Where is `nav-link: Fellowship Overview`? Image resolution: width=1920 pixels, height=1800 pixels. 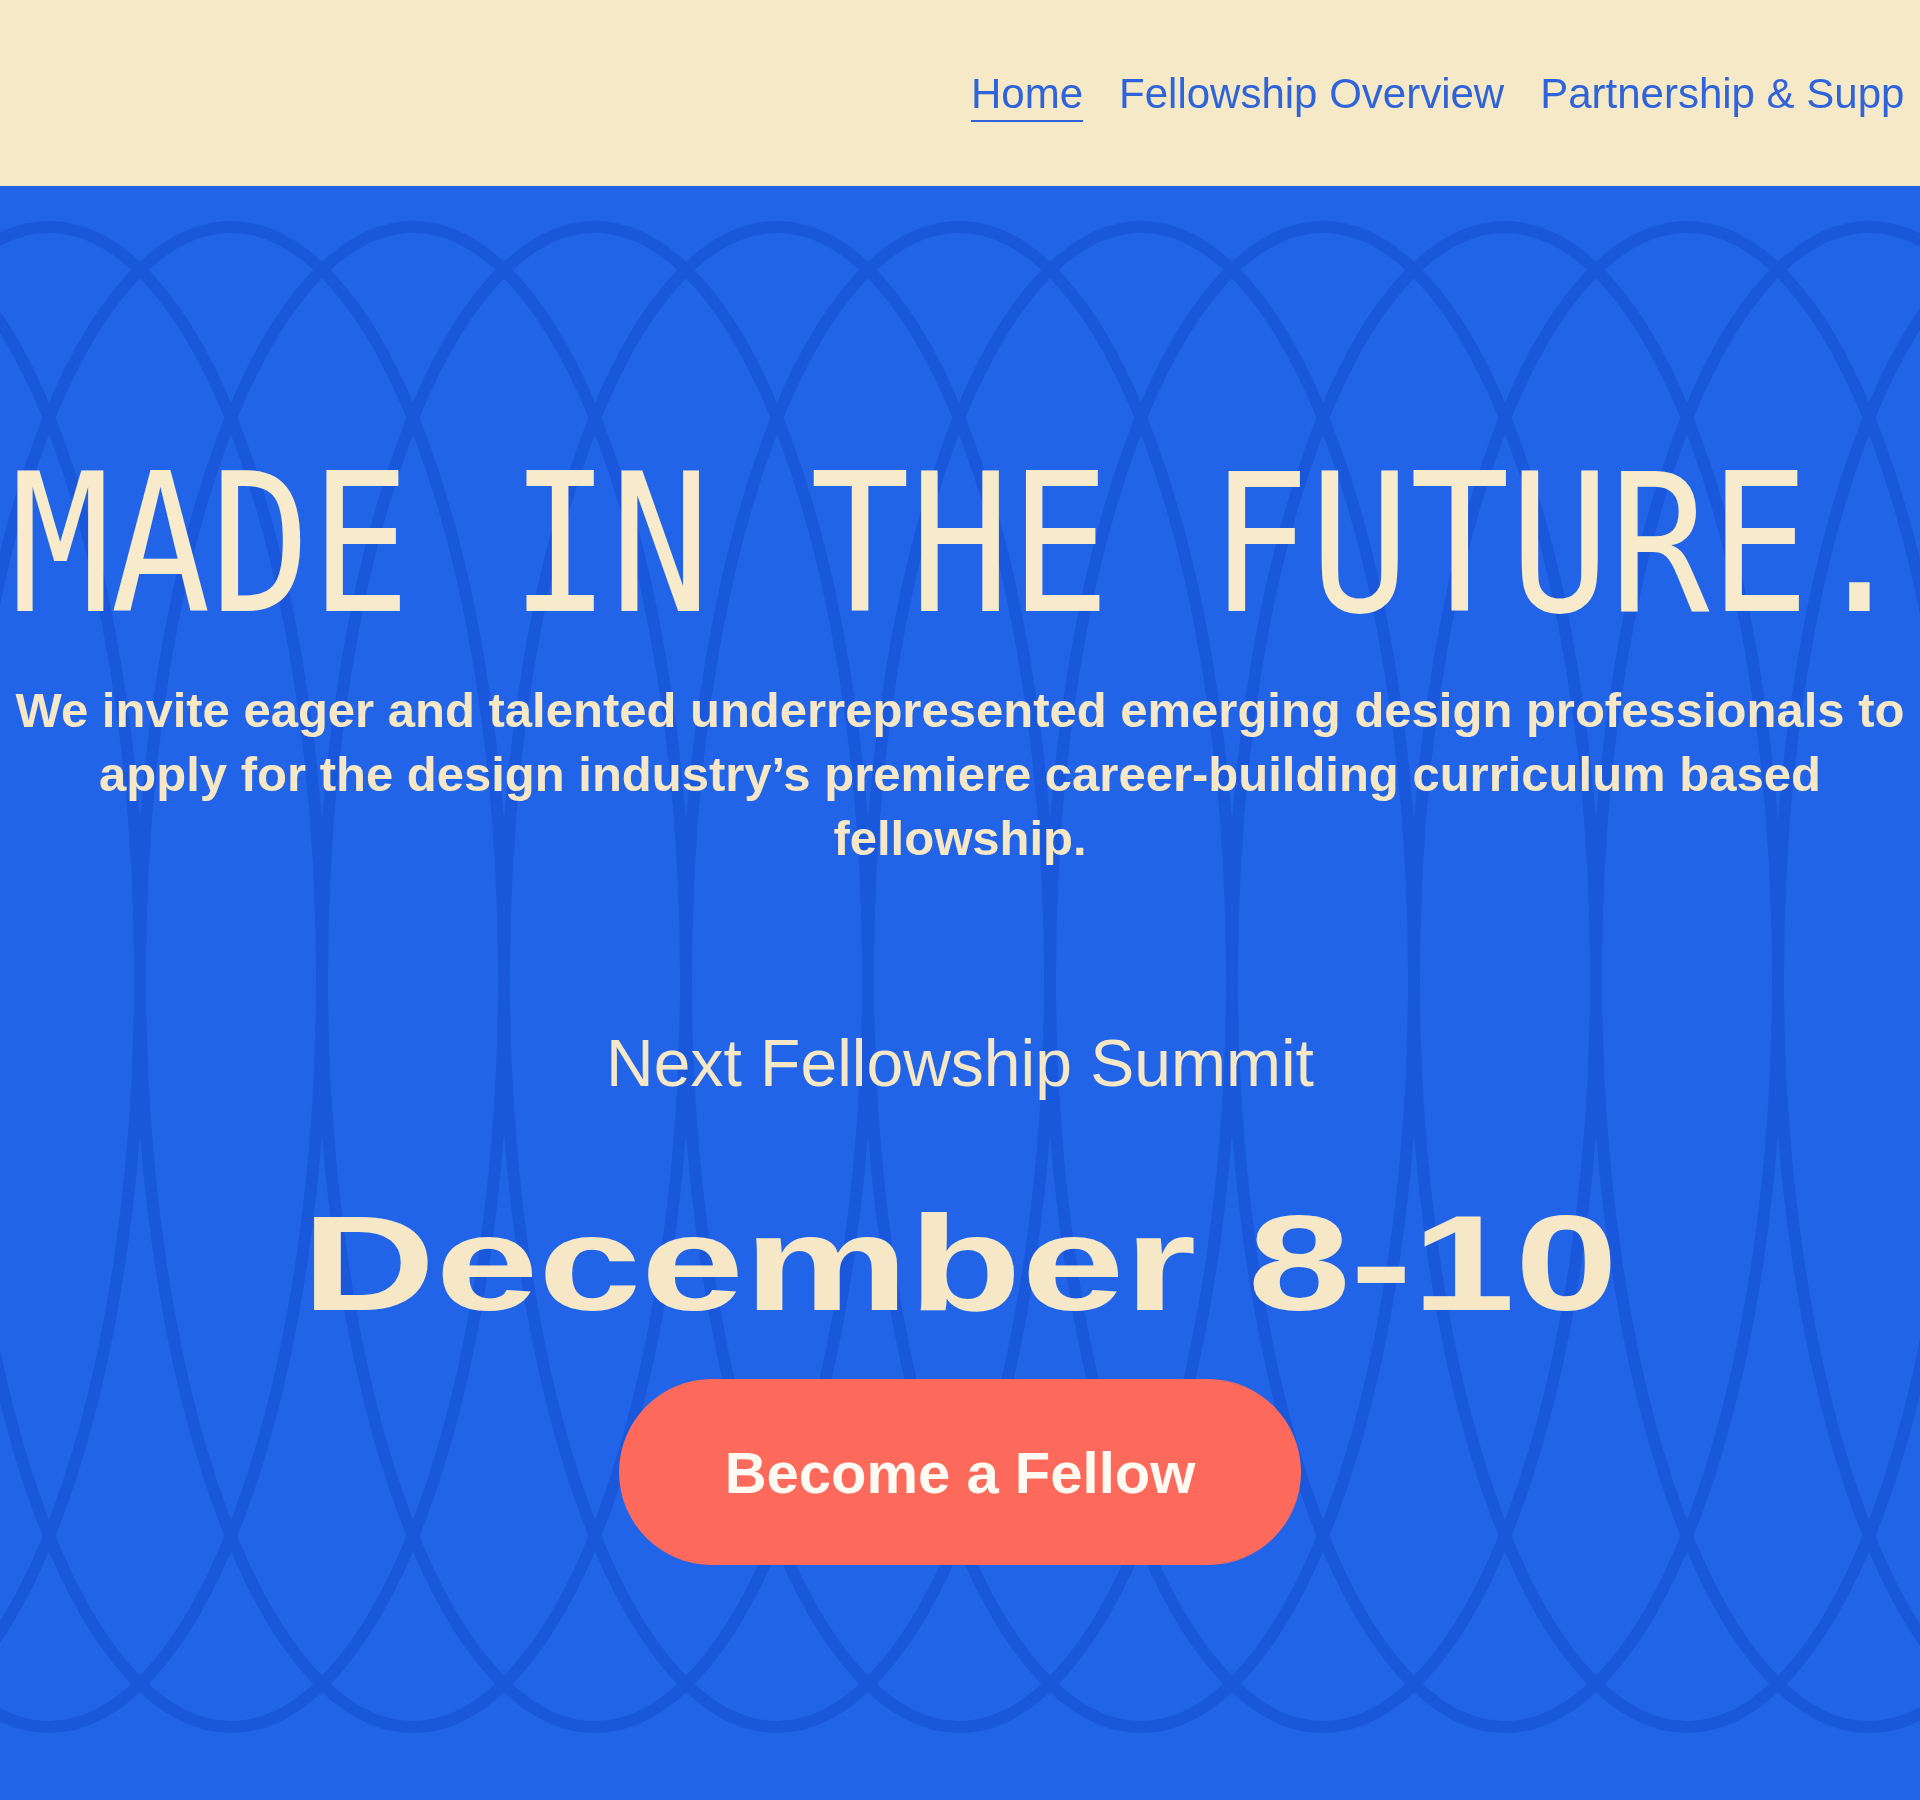 nav-link: Fellowship Overview is located at coordinates (1312, 95).